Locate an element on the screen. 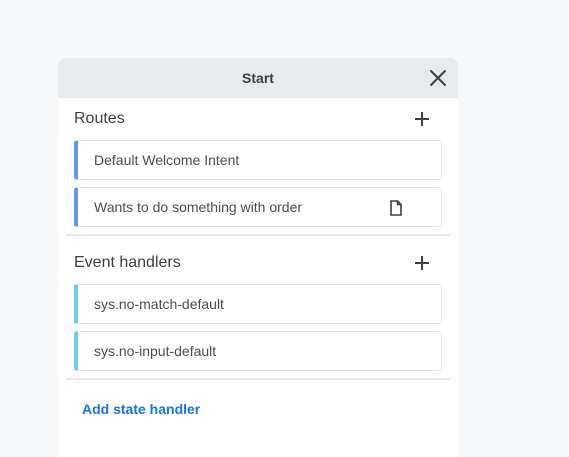  event-handlers-section-header: Event handlers is located at coordinates (258, 263).